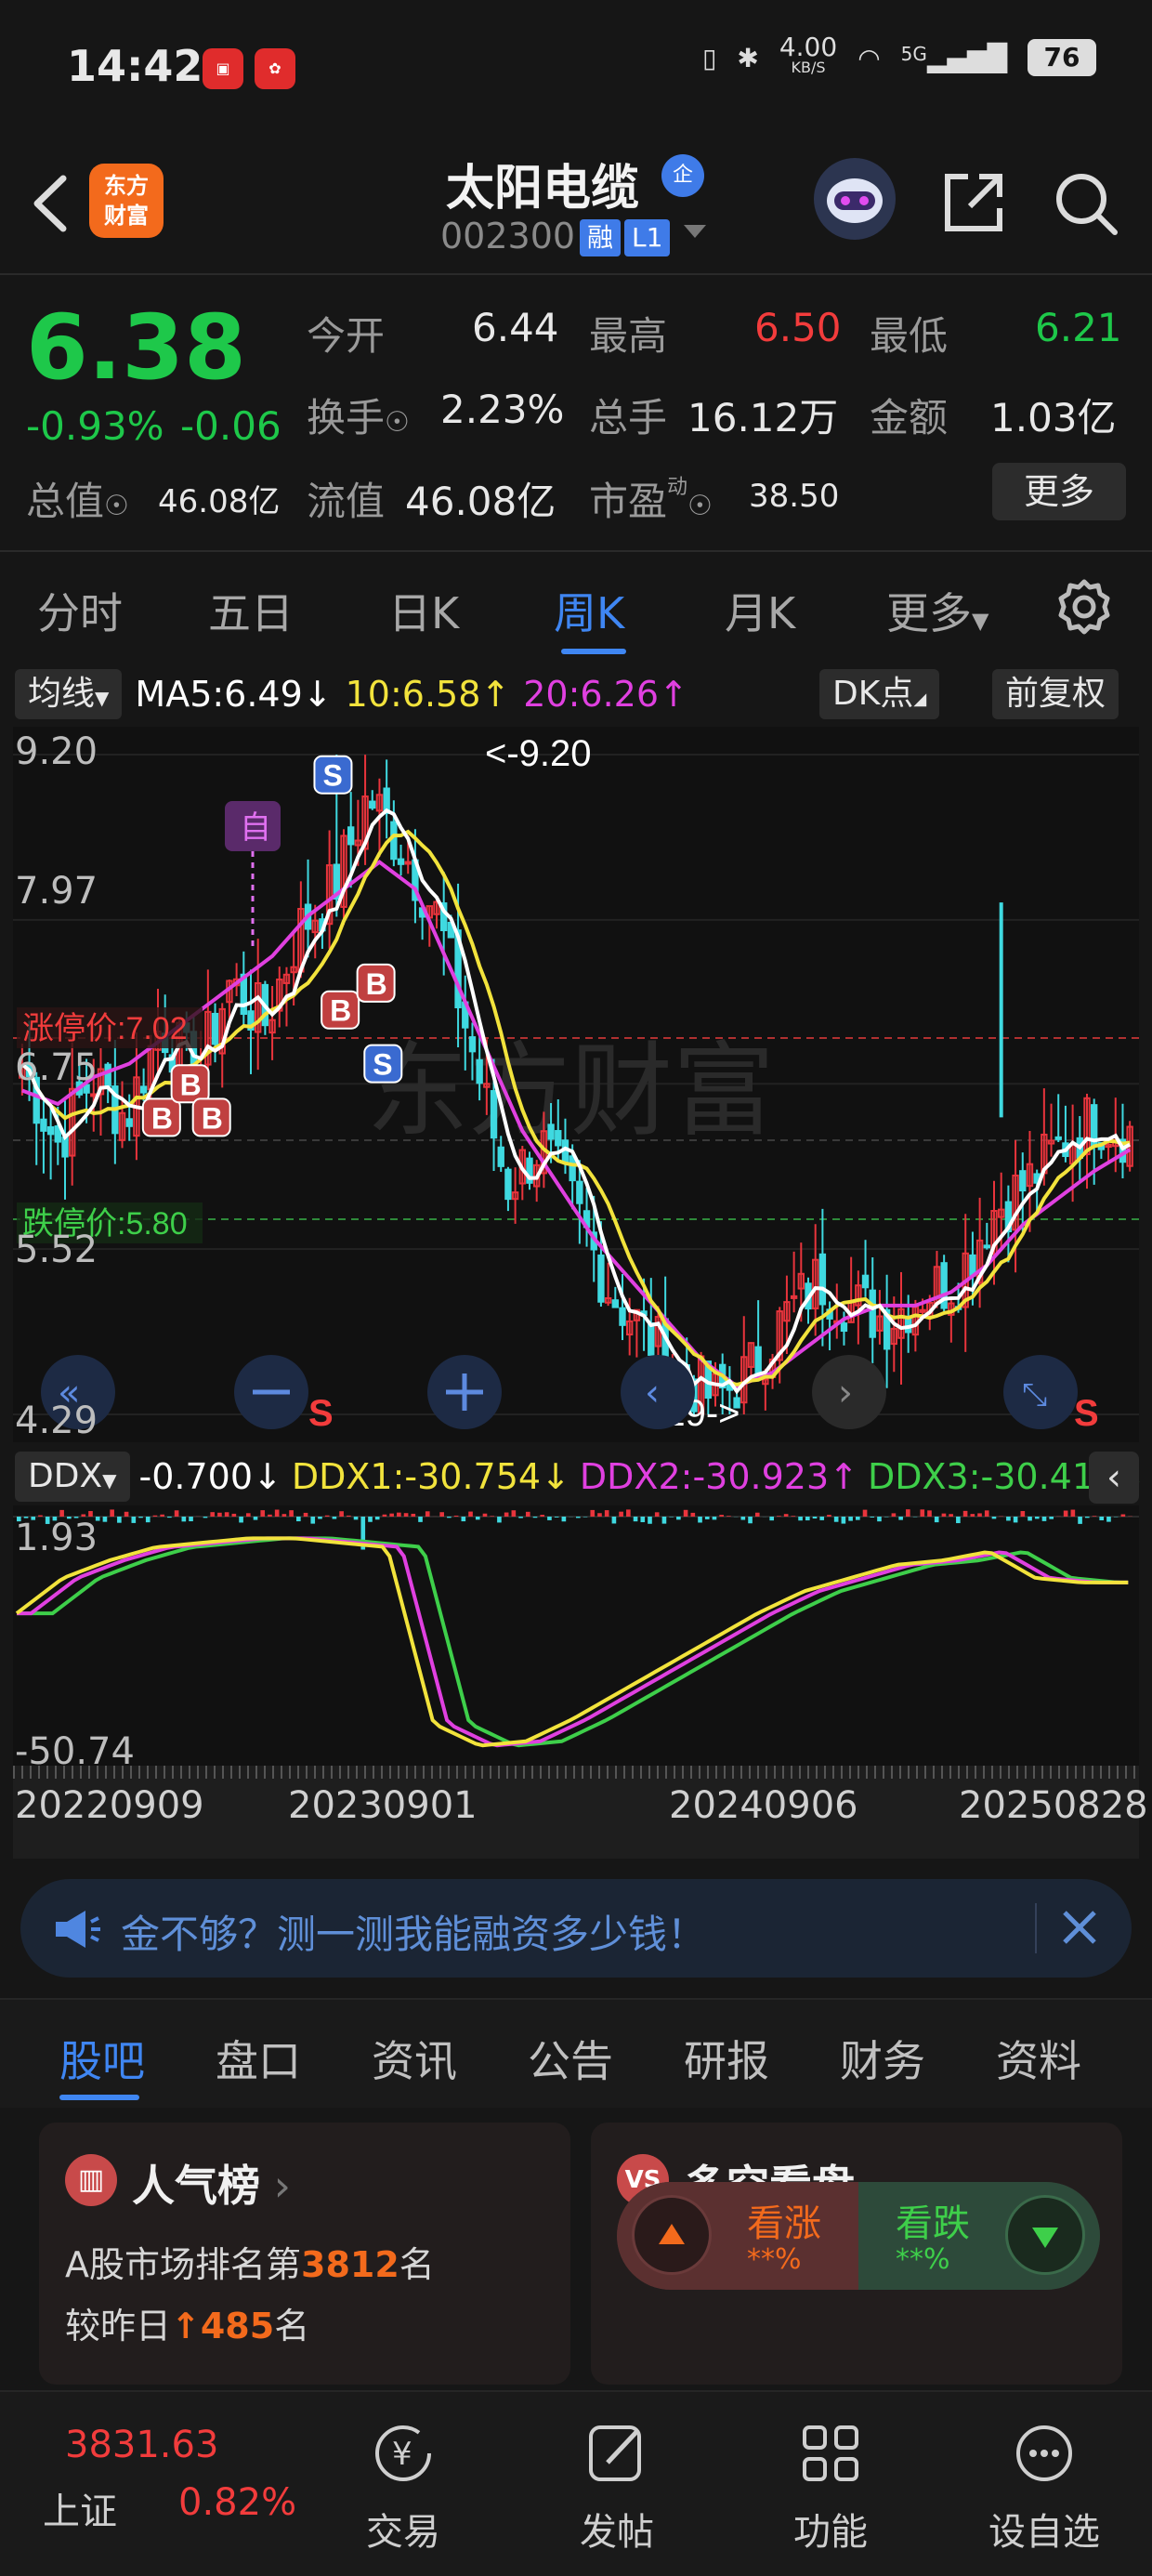 This screenshot has height=2576, width=1152. I want to click on nav-function: 功能, so click(830, 2486).